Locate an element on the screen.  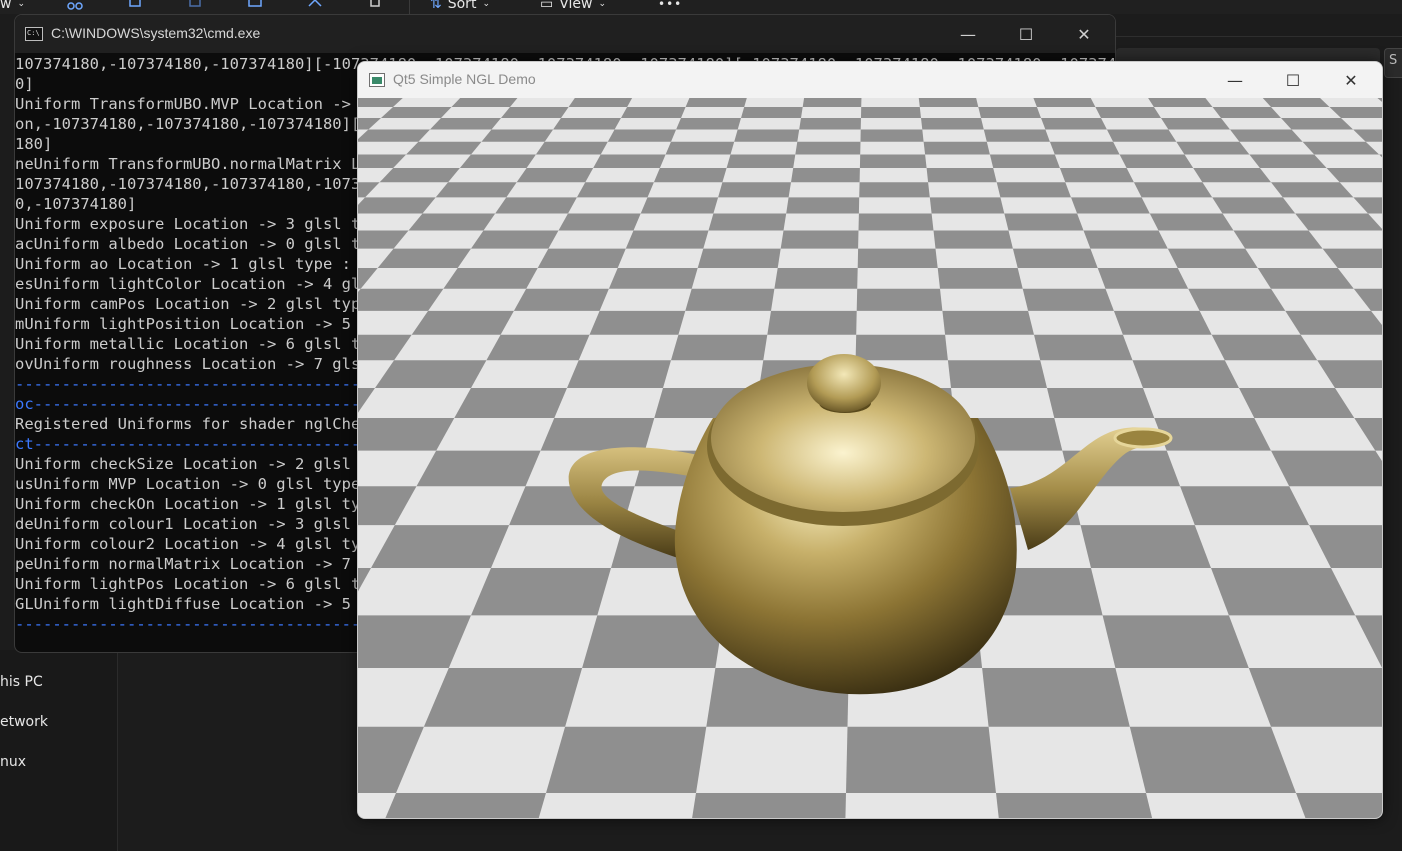
ngl-maximize-button: ☐ is located at coordinates (1293, 80).